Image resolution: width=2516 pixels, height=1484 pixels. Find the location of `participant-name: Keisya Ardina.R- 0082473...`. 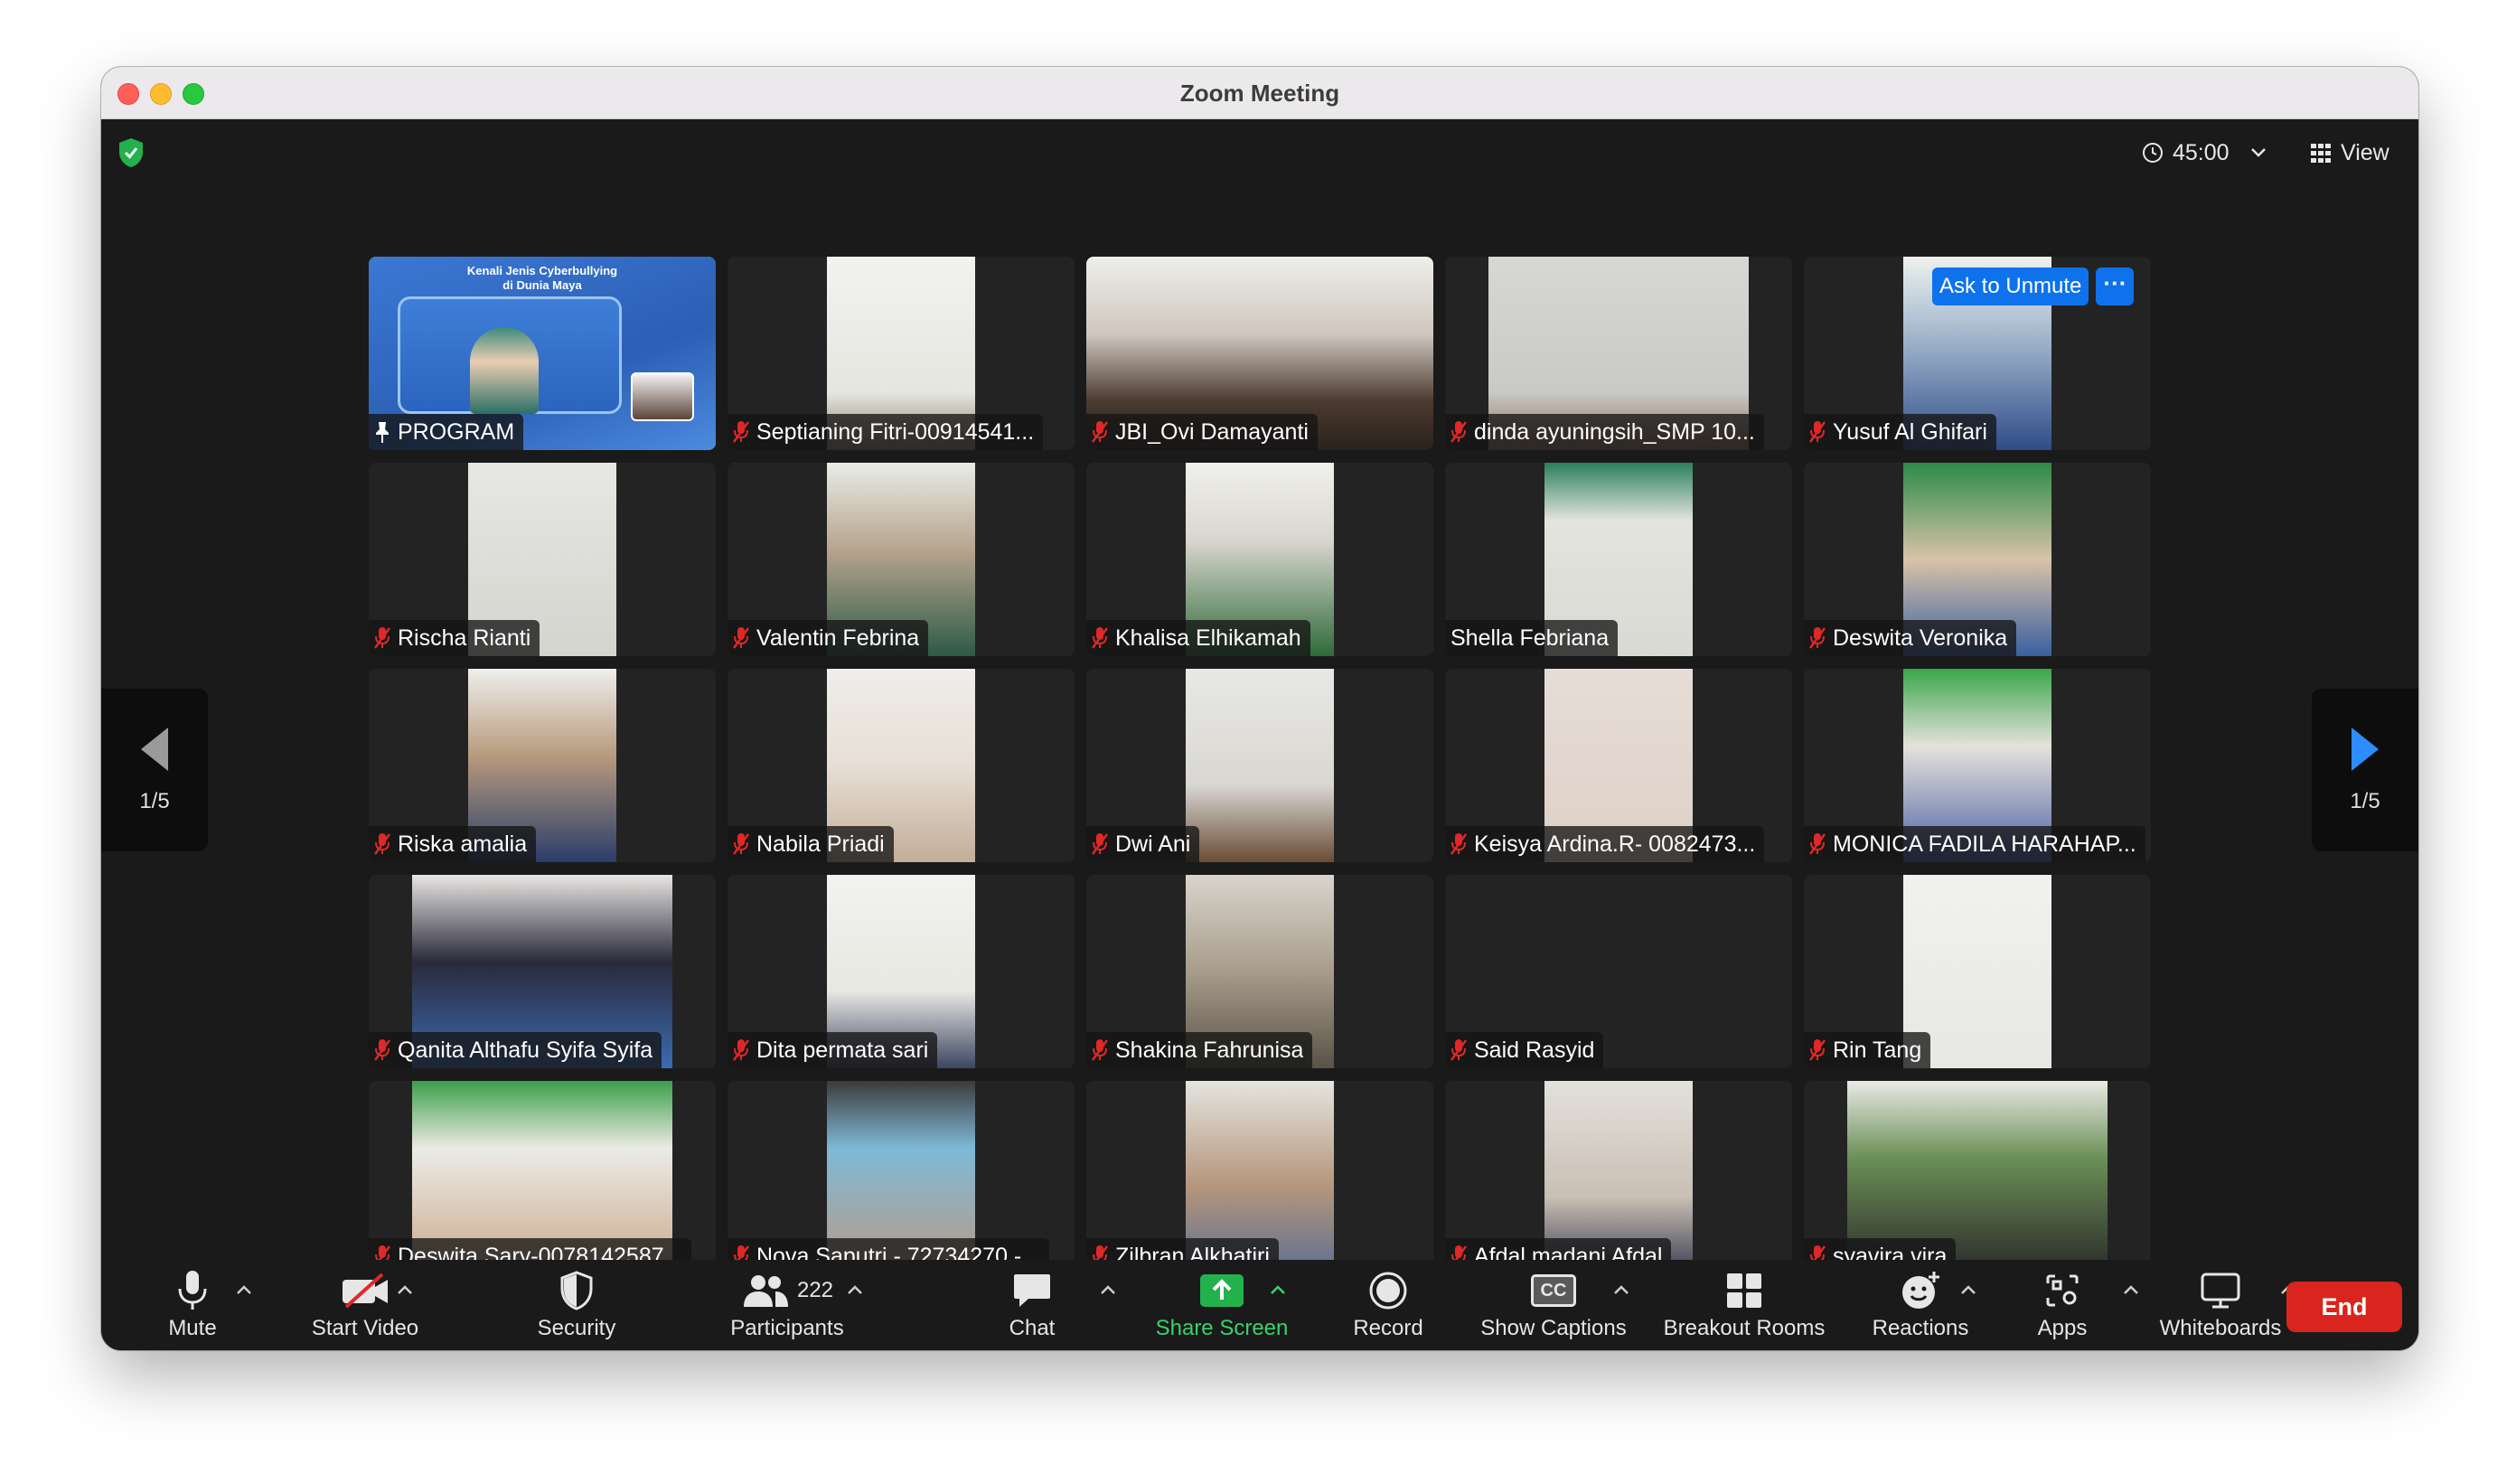

participant-name: Keisya Ardina.R- 0082473... is located at coordinates (1615, 844).